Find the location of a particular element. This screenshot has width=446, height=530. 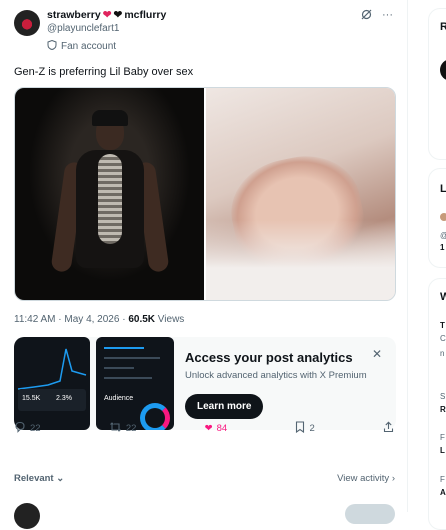

reply-composer-avatar is located at coordinates (27, 516).